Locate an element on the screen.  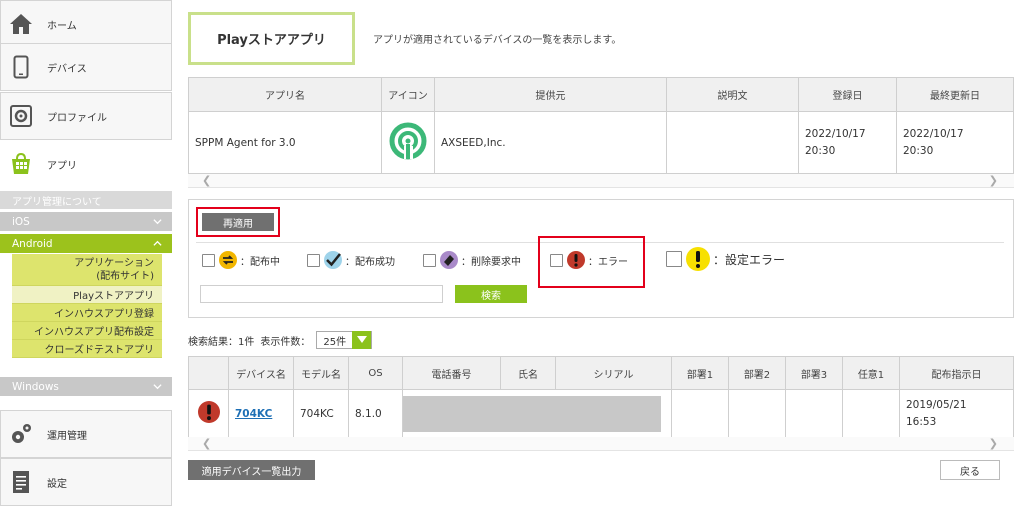
config-error-checkbox is located at coordinates (674, 259).